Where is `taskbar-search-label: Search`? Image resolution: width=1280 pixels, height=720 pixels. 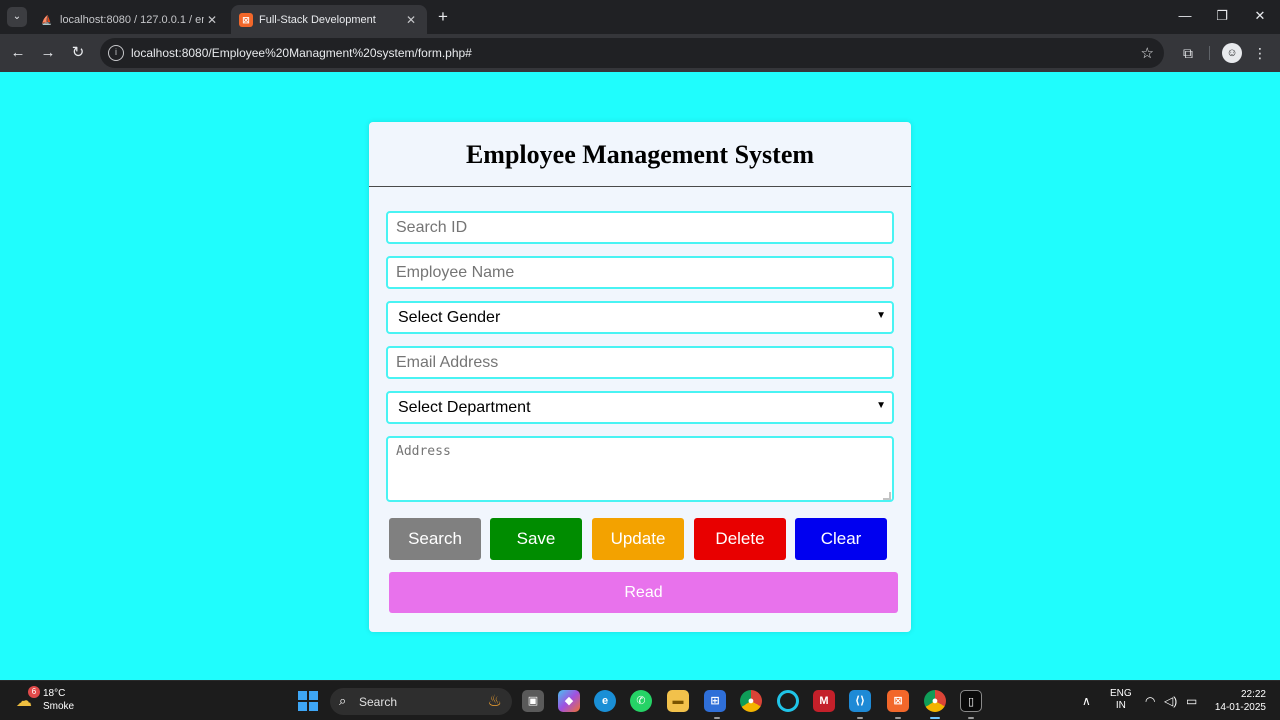
taskbar-search-label: Search is located at coordinates (378, 702).